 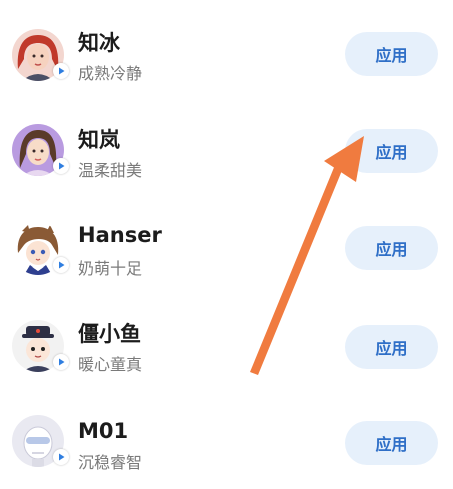 I want to click on voice-description: 沉稳睿智, so click(x=110, y=462).